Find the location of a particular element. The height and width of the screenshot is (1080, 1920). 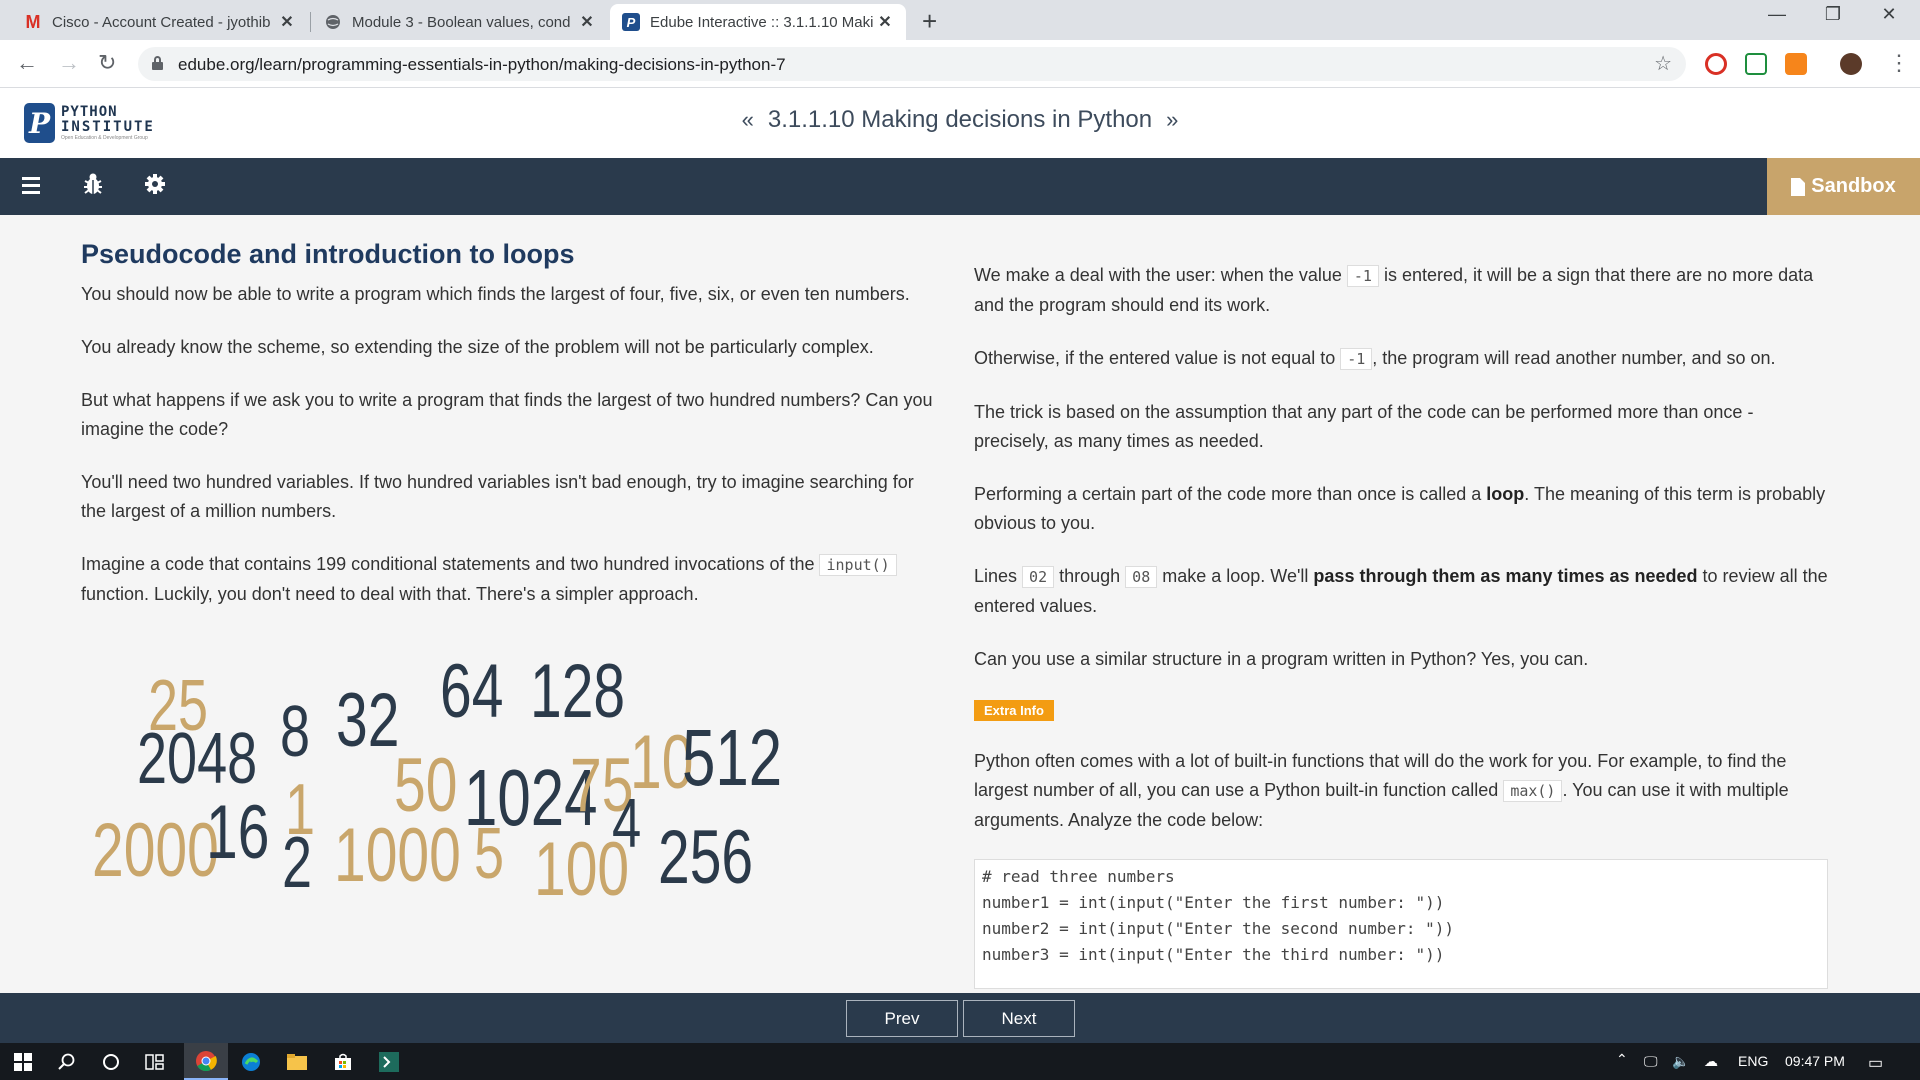

task-view-icon is located at coordinates (155, 1062).